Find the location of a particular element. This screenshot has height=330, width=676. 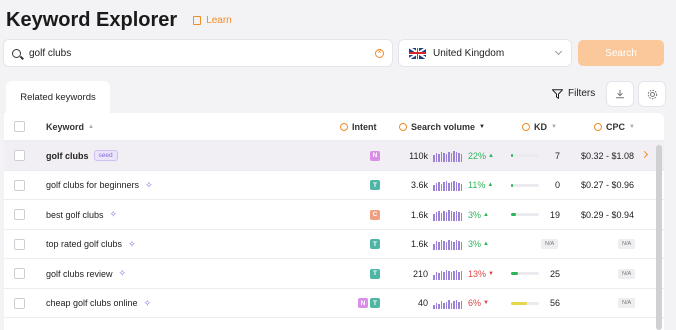

table-row: best golf clubs ✧ C 1.6k 3% ▲ 19 $0.29 - $0.94 is located at coordinates (334, 215).